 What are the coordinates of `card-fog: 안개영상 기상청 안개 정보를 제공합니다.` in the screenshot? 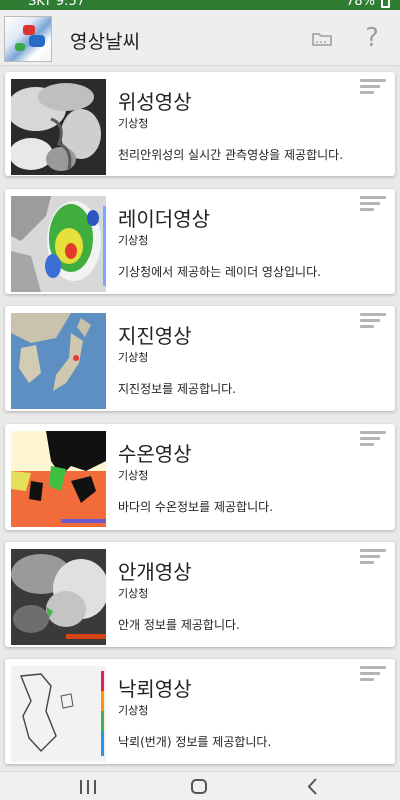 It's located at (200, 594).